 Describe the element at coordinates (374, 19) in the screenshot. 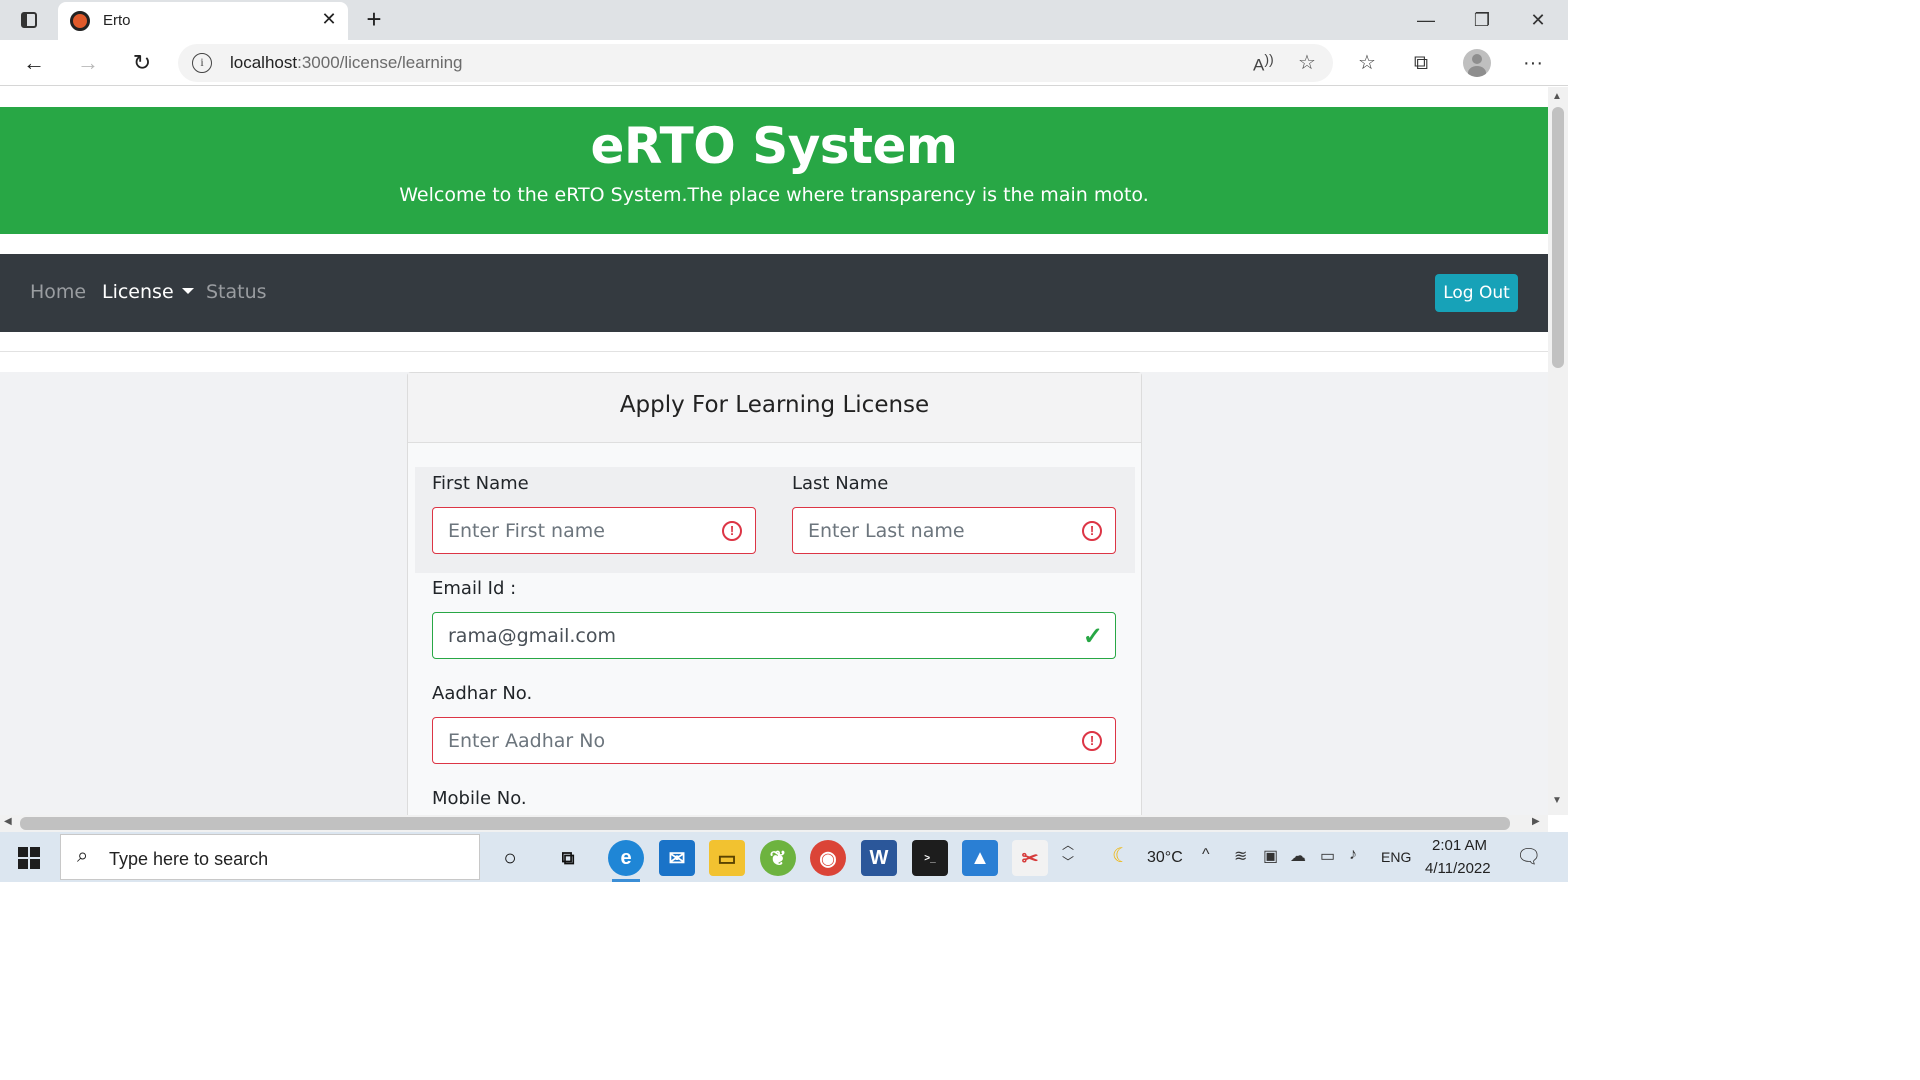

I see `new-tab-button: +` at that location.